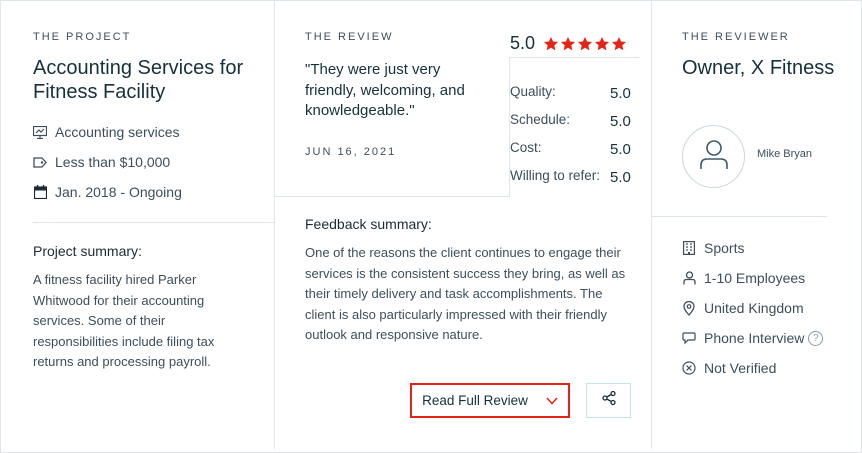  I want to click on rating-label: Schedule:, so click(540, 119).